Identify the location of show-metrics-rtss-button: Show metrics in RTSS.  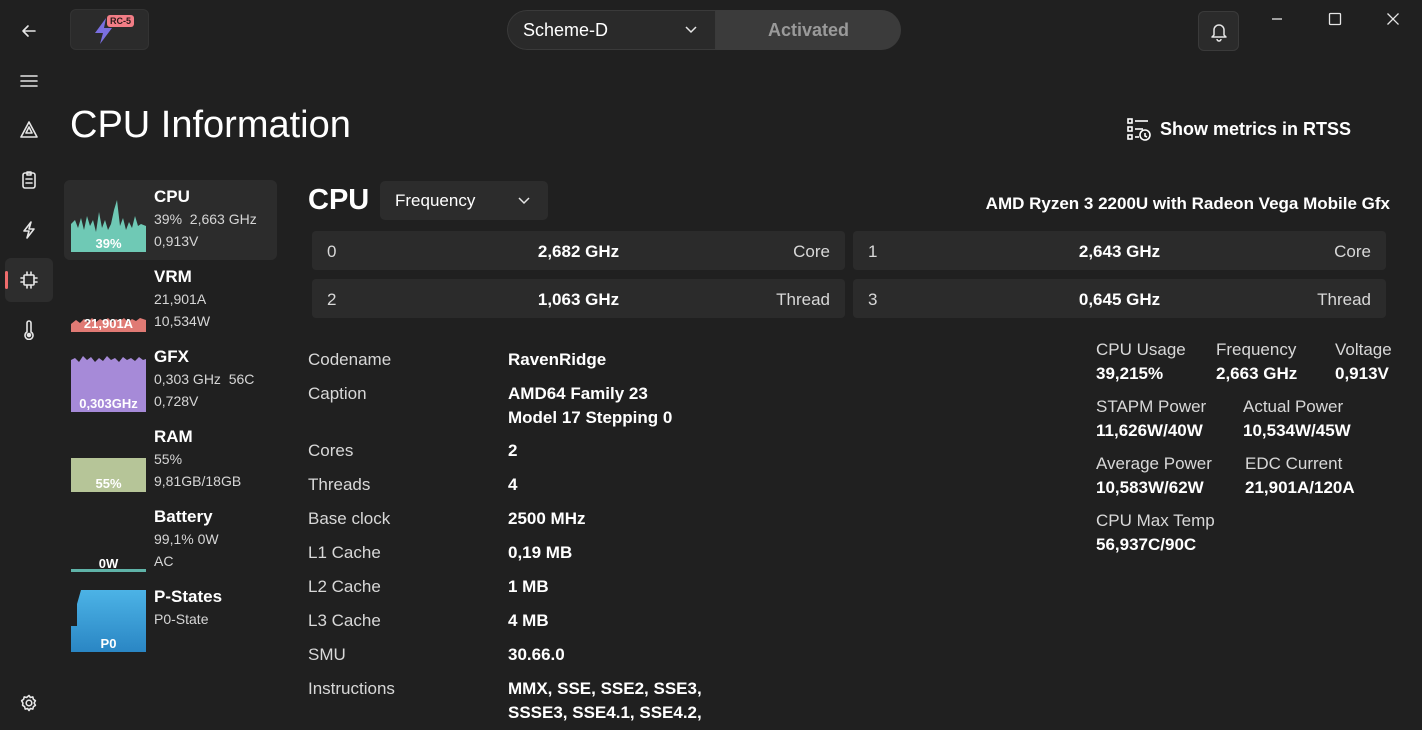
(1238, 129).